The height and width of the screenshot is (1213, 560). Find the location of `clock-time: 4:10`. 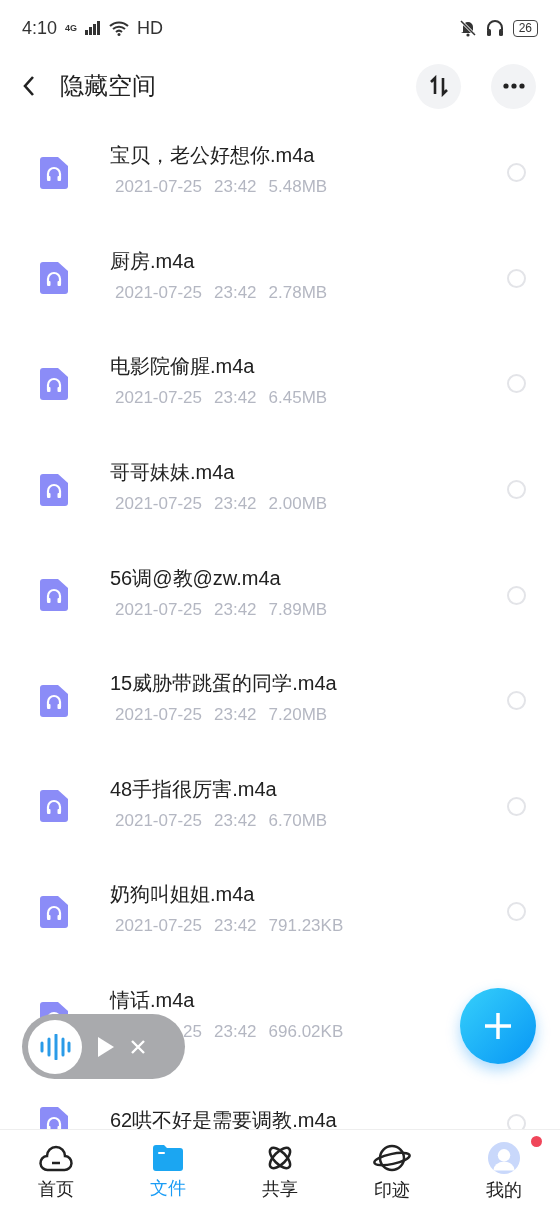

clock-time: 4:10 is located at coordinates (40, 28).